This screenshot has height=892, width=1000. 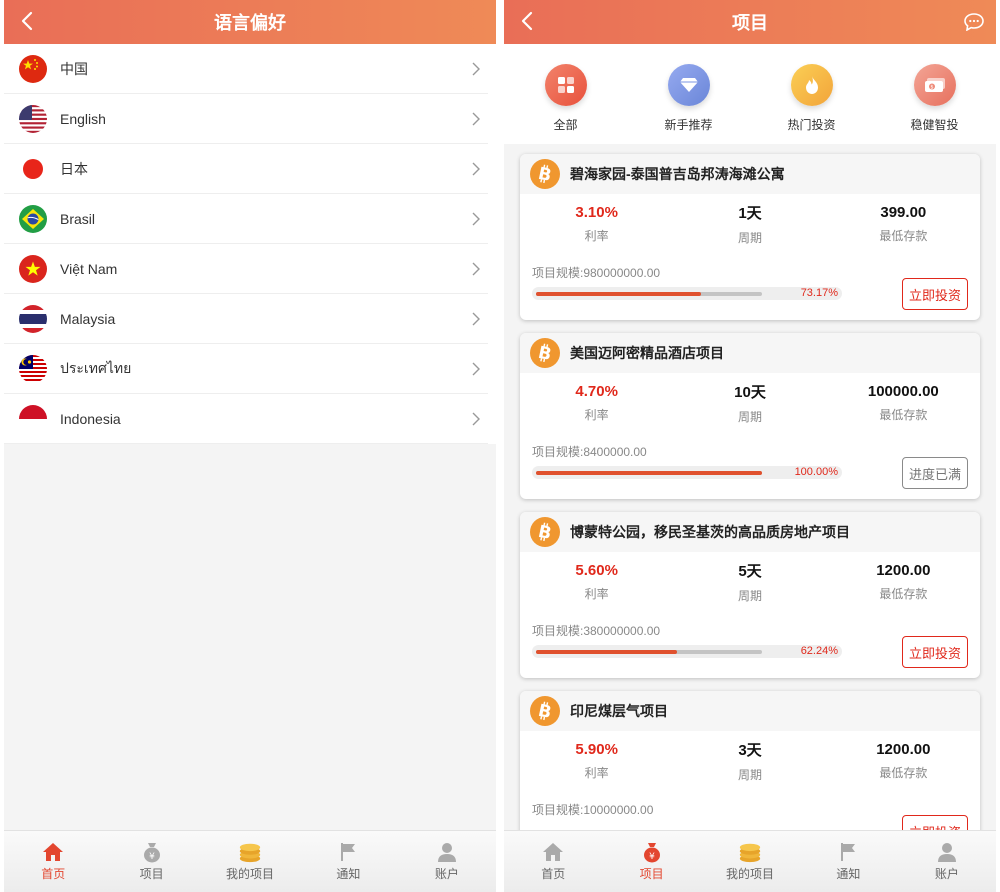 I want to click on language-label: ประเทศไทย, so click(x=96, y=367).